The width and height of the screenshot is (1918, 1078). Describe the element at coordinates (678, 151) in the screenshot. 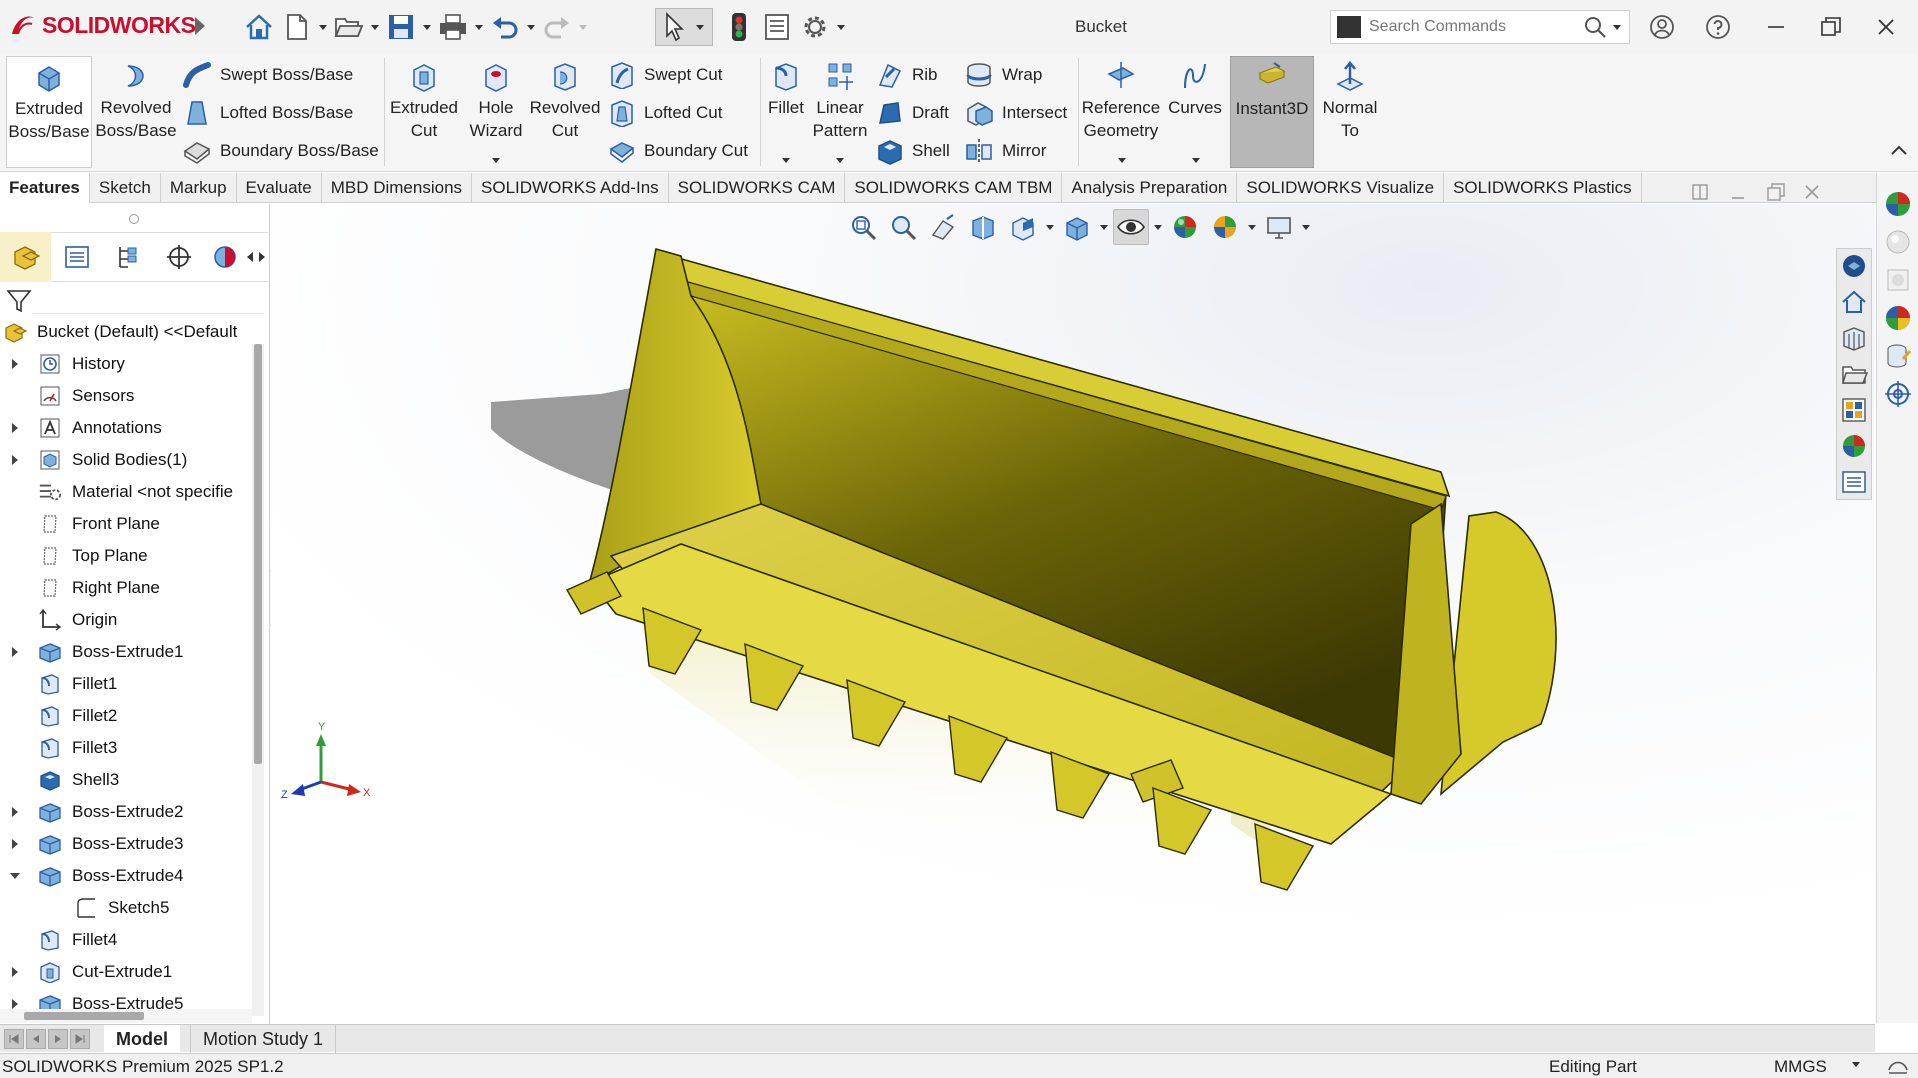

I see `boundary-cut-button: Boundary Cut` at that location.